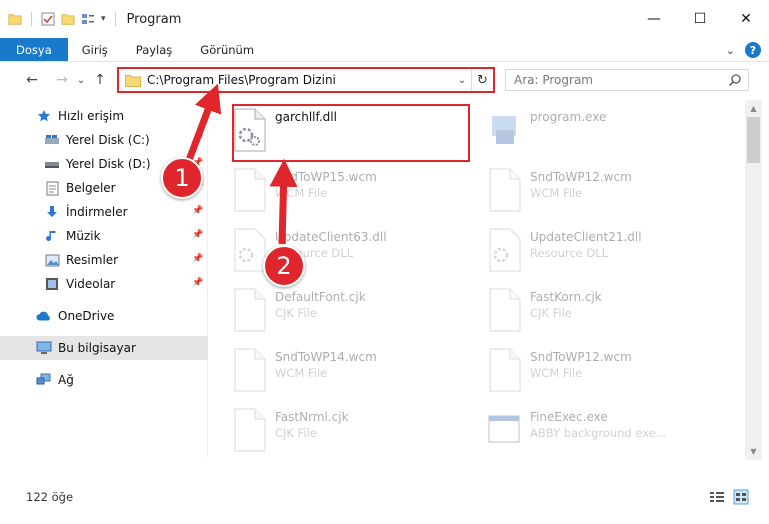 Image resolution: width=769 pixels, height=524 pixels. I want to click on ribbon-right: ⌄ ?, so click(743, 50).